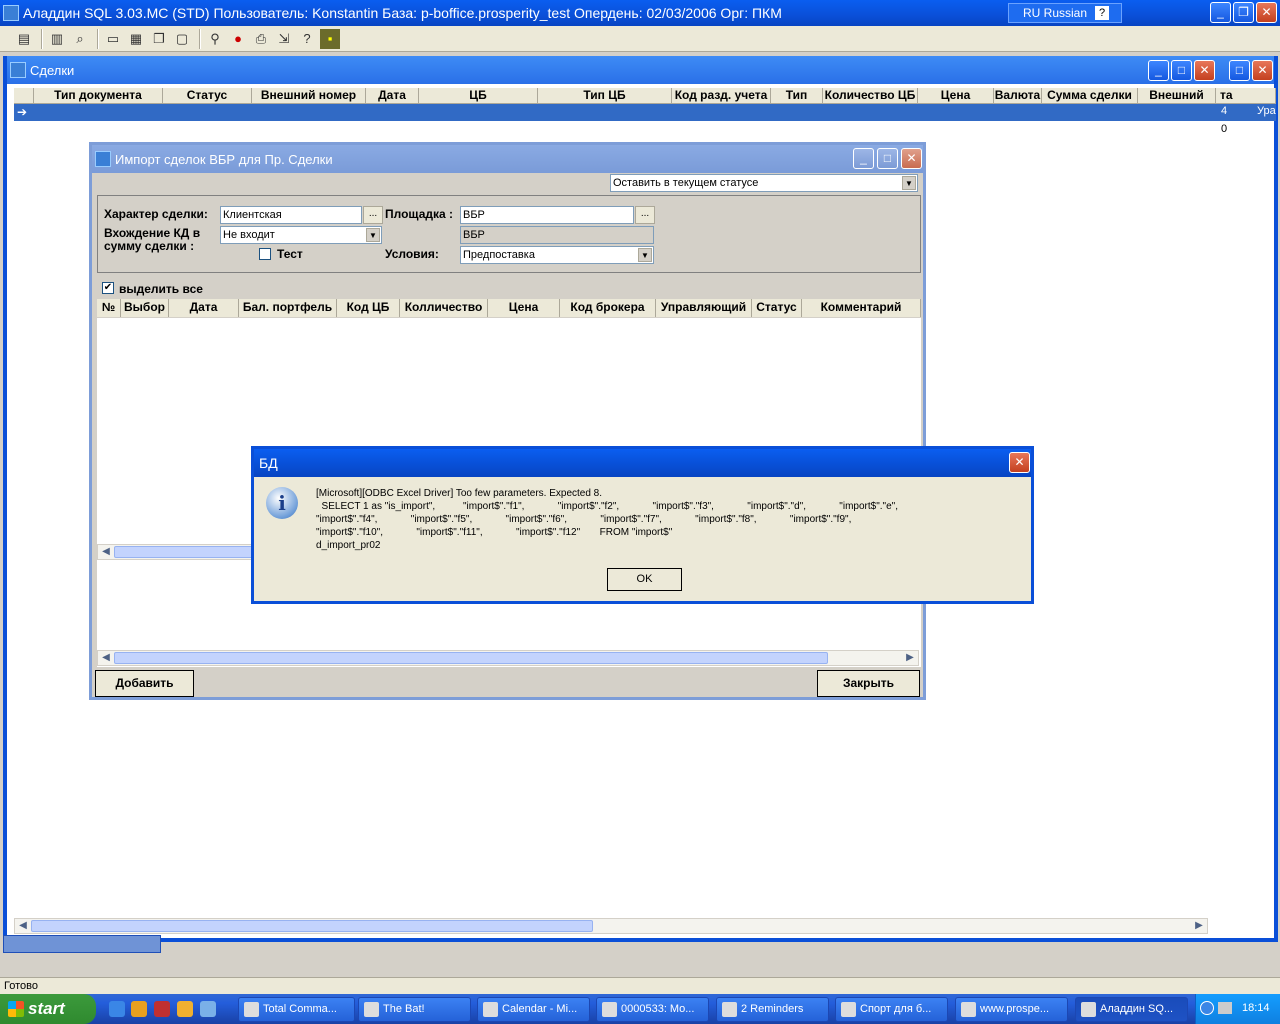 The image size is (1280, 1024). I want to click on network-icon, so click(1225, 1008).